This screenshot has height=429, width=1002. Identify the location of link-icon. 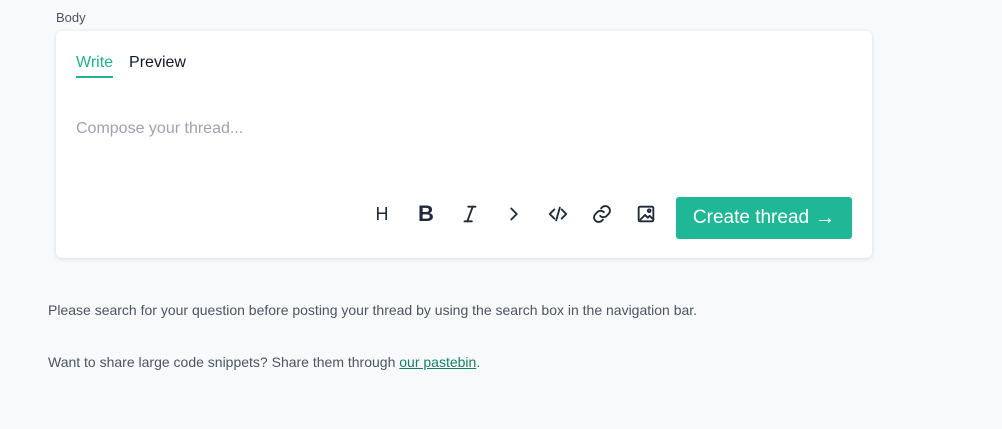
(602, 214).